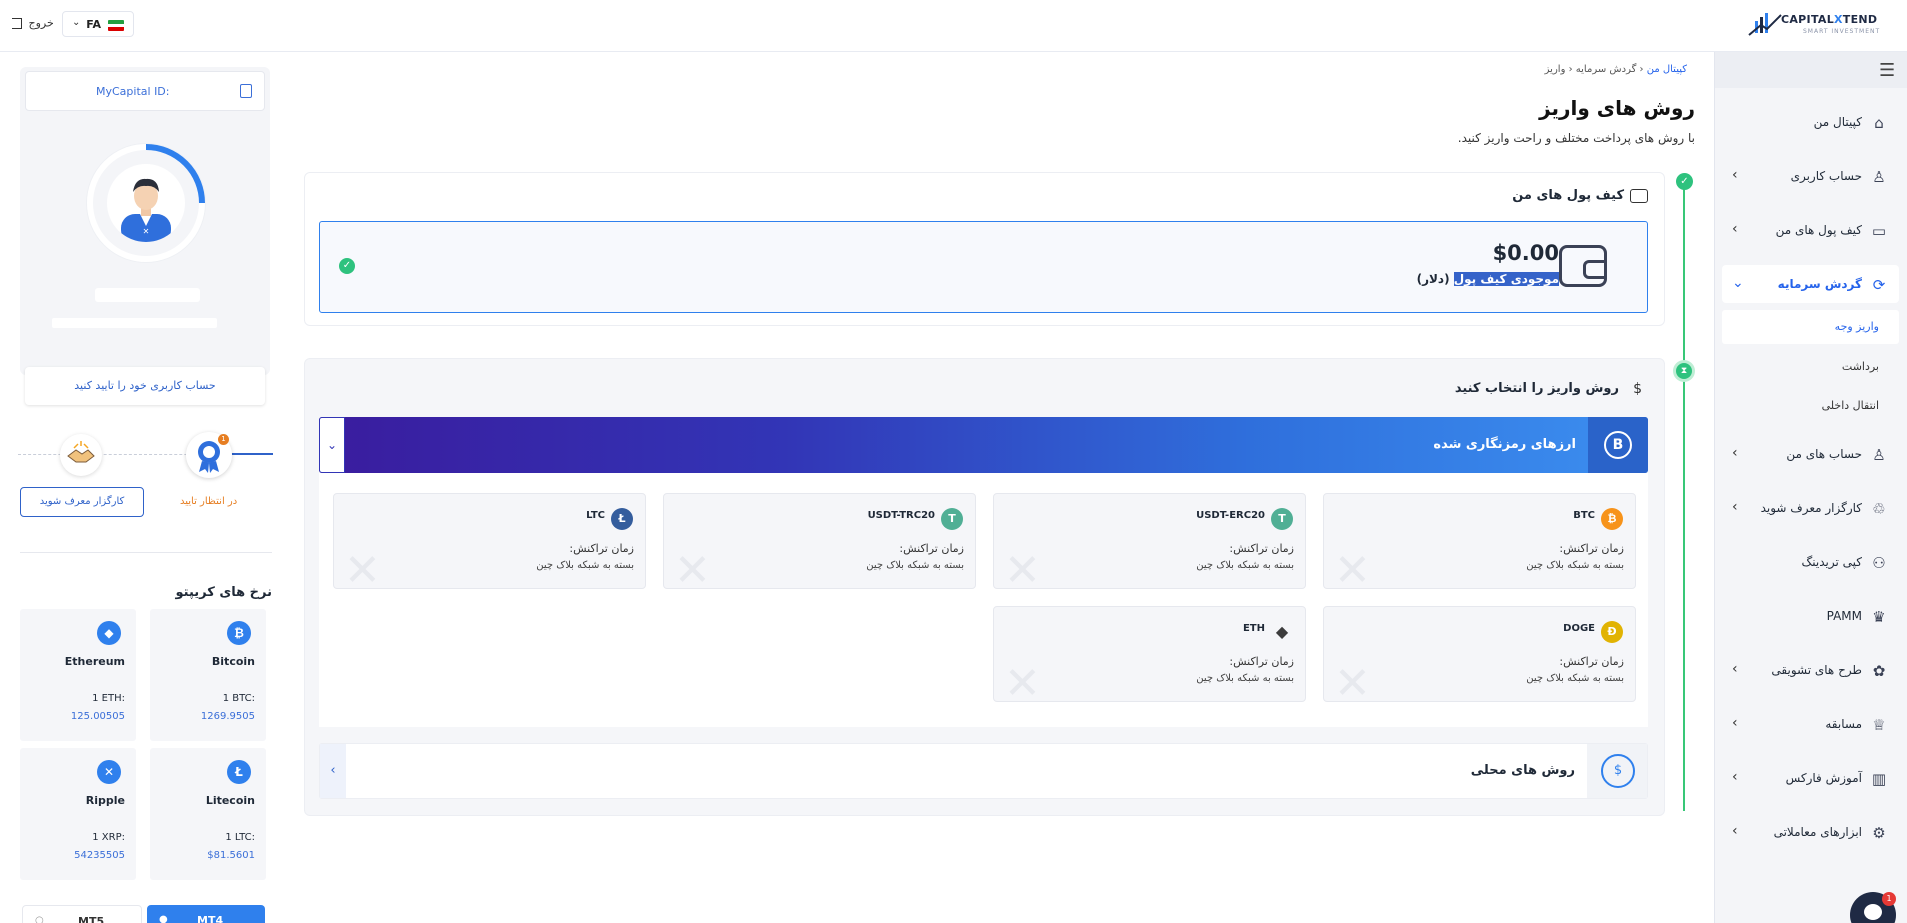 Image resolution: width=1907 pixels, height=923 pixels. I want to click on sidebar-item-label: حساب کاربری, so click(1826, 176).